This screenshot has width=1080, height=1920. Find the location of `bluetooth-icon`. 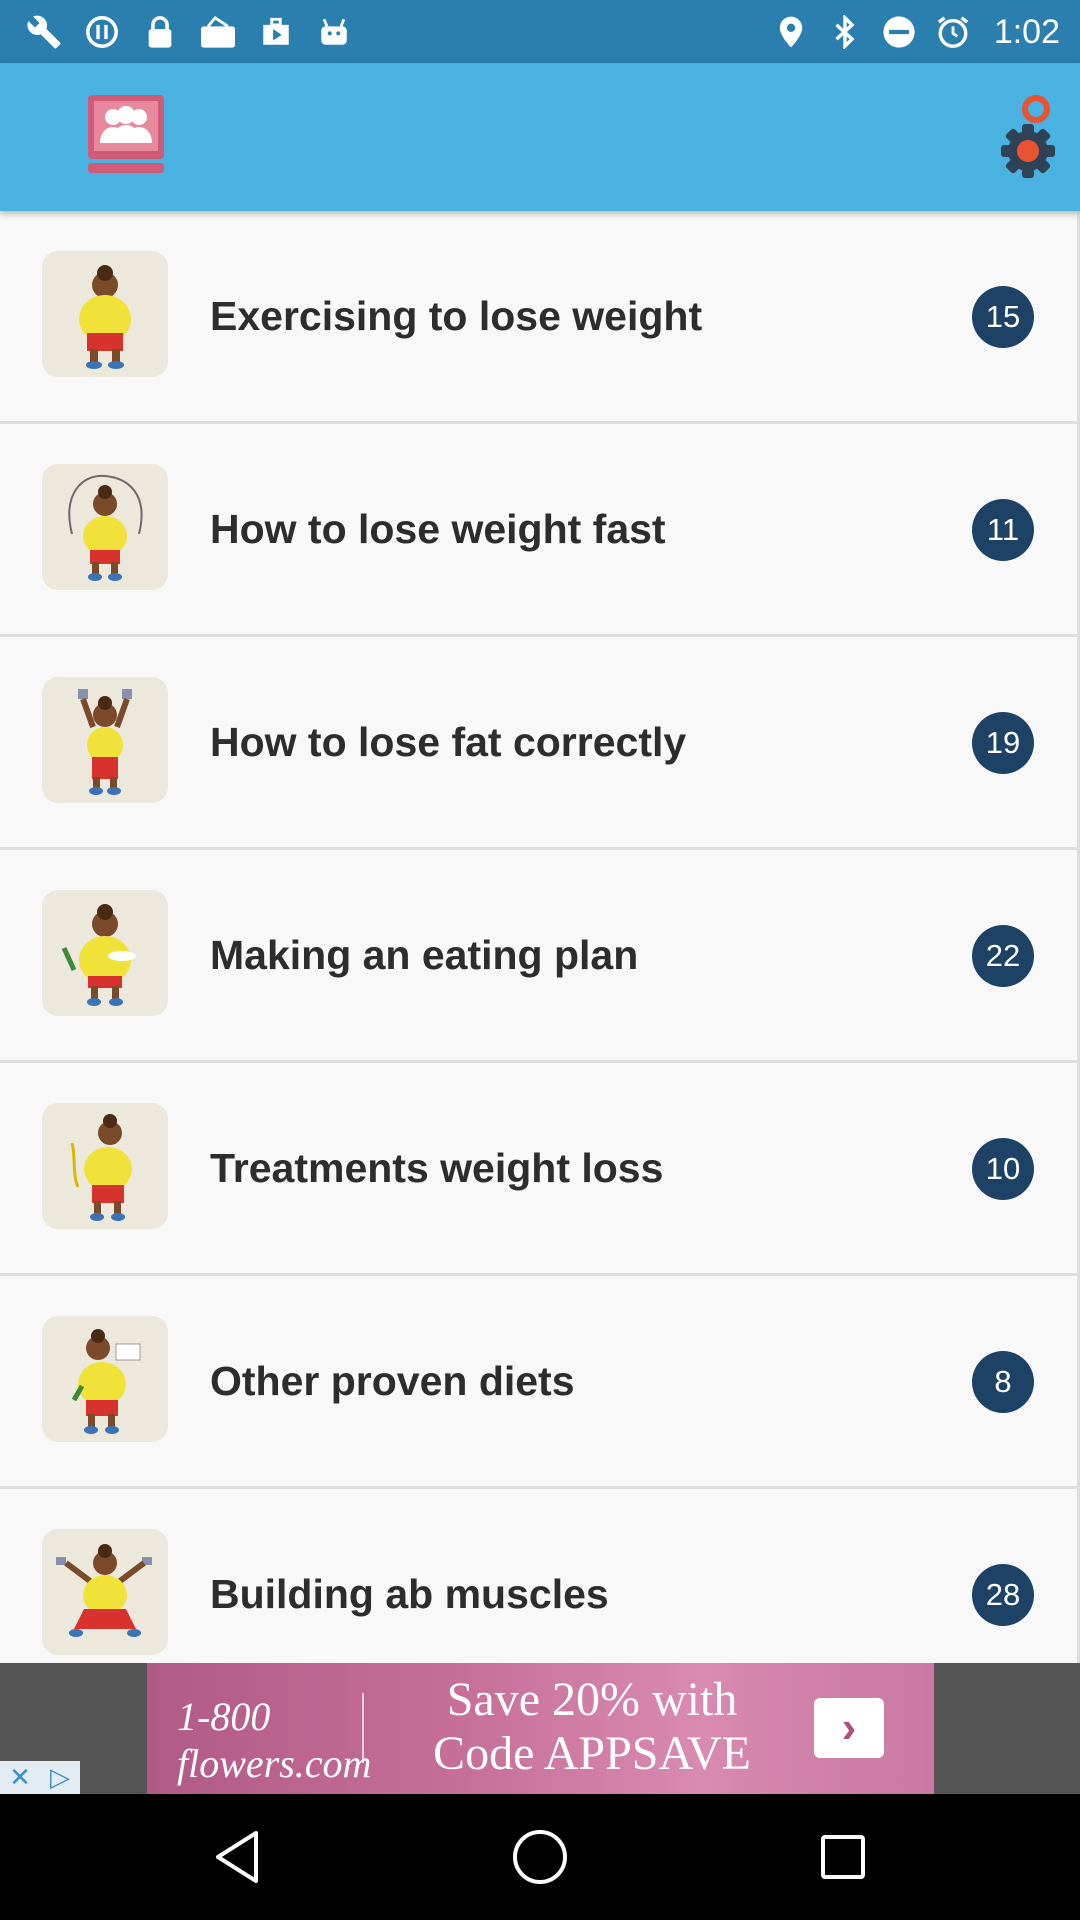

bluetooth-icon is located at coordinates (845, 32).